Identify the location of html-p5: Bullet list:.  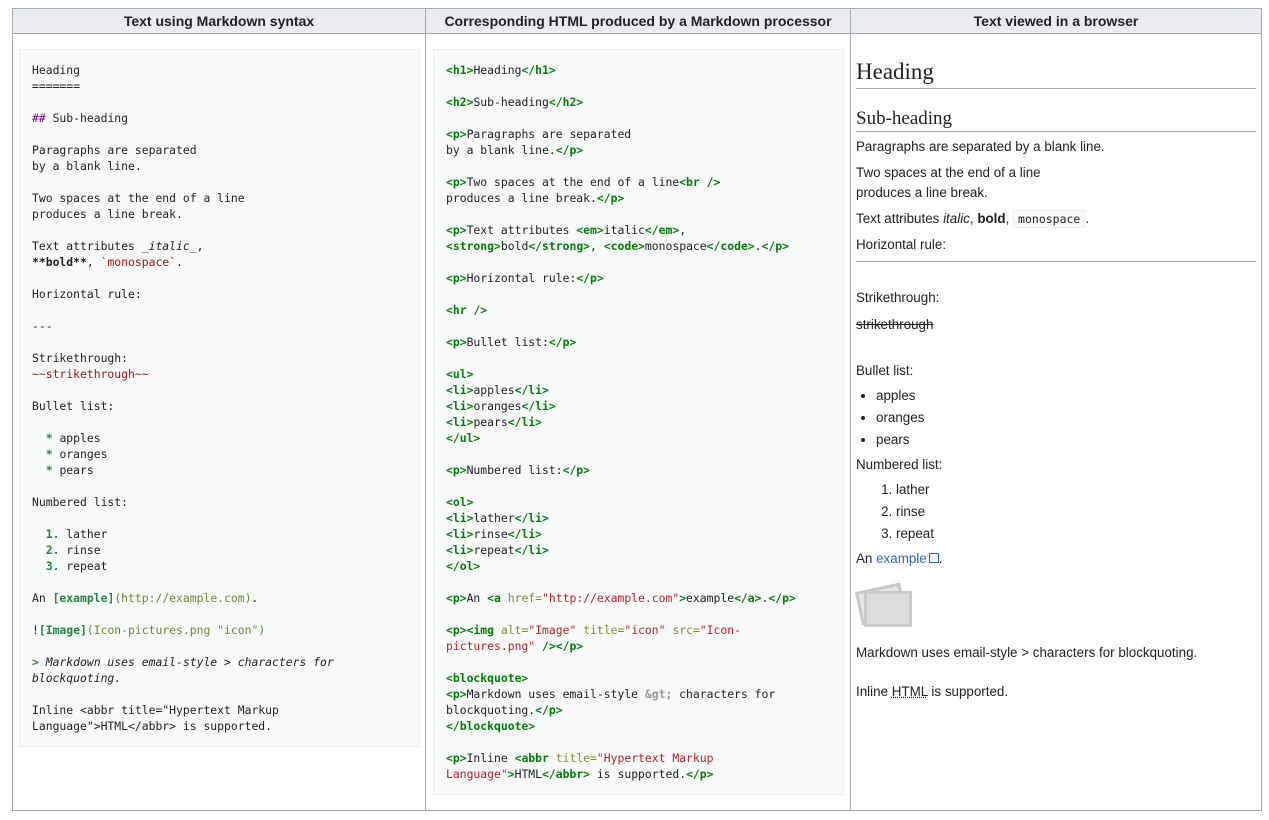
(507, 342).